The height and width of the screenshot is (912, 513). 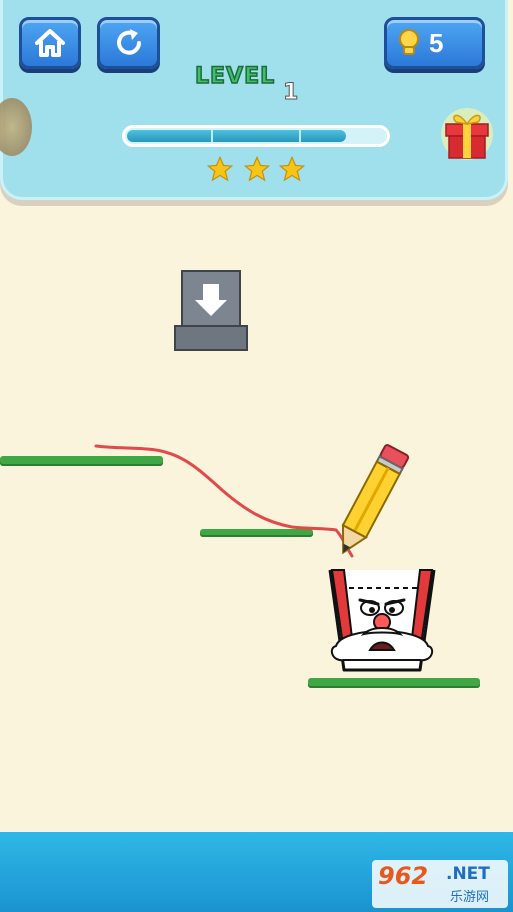 I want to click on home-button, so click(x=50, y=43).